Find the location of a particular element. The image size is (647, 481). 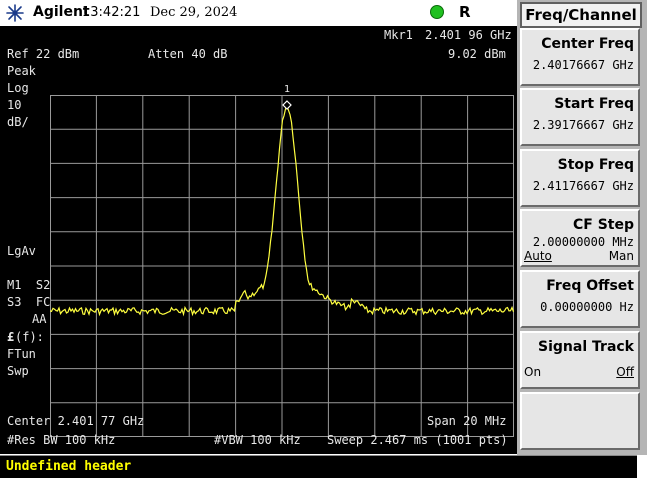

softkey-cf-step: CF Step 2.00000000 MHz Auto Man is located at coordinates (580, 238).